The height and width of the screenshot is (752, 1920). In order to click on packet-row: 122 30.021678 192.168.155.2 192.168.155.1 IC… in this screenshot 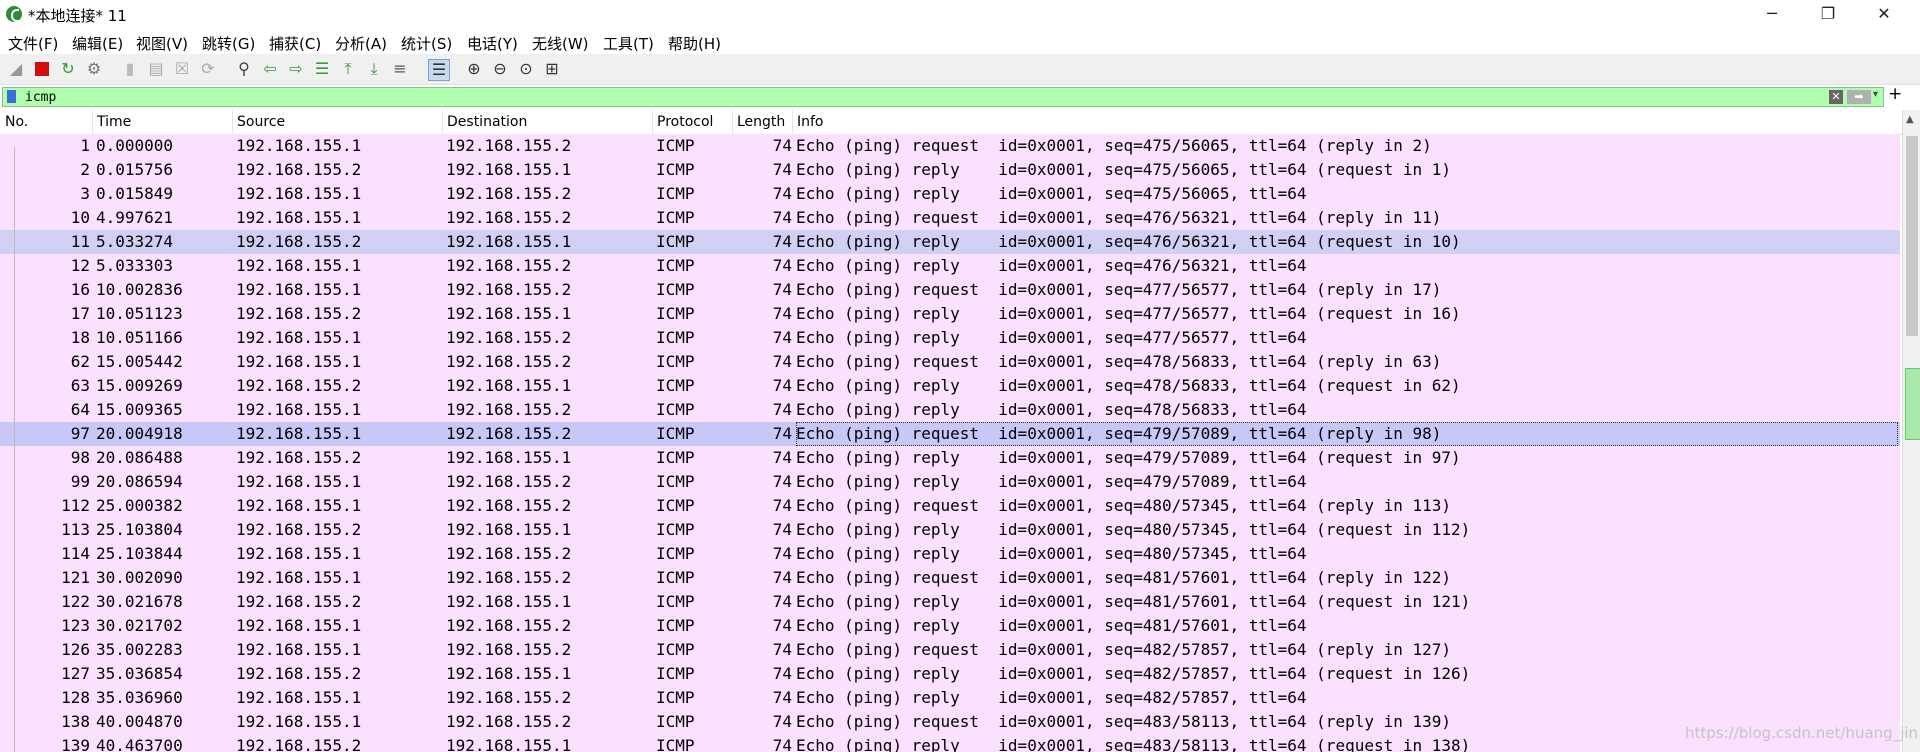, I will do `click(950, 602)`.